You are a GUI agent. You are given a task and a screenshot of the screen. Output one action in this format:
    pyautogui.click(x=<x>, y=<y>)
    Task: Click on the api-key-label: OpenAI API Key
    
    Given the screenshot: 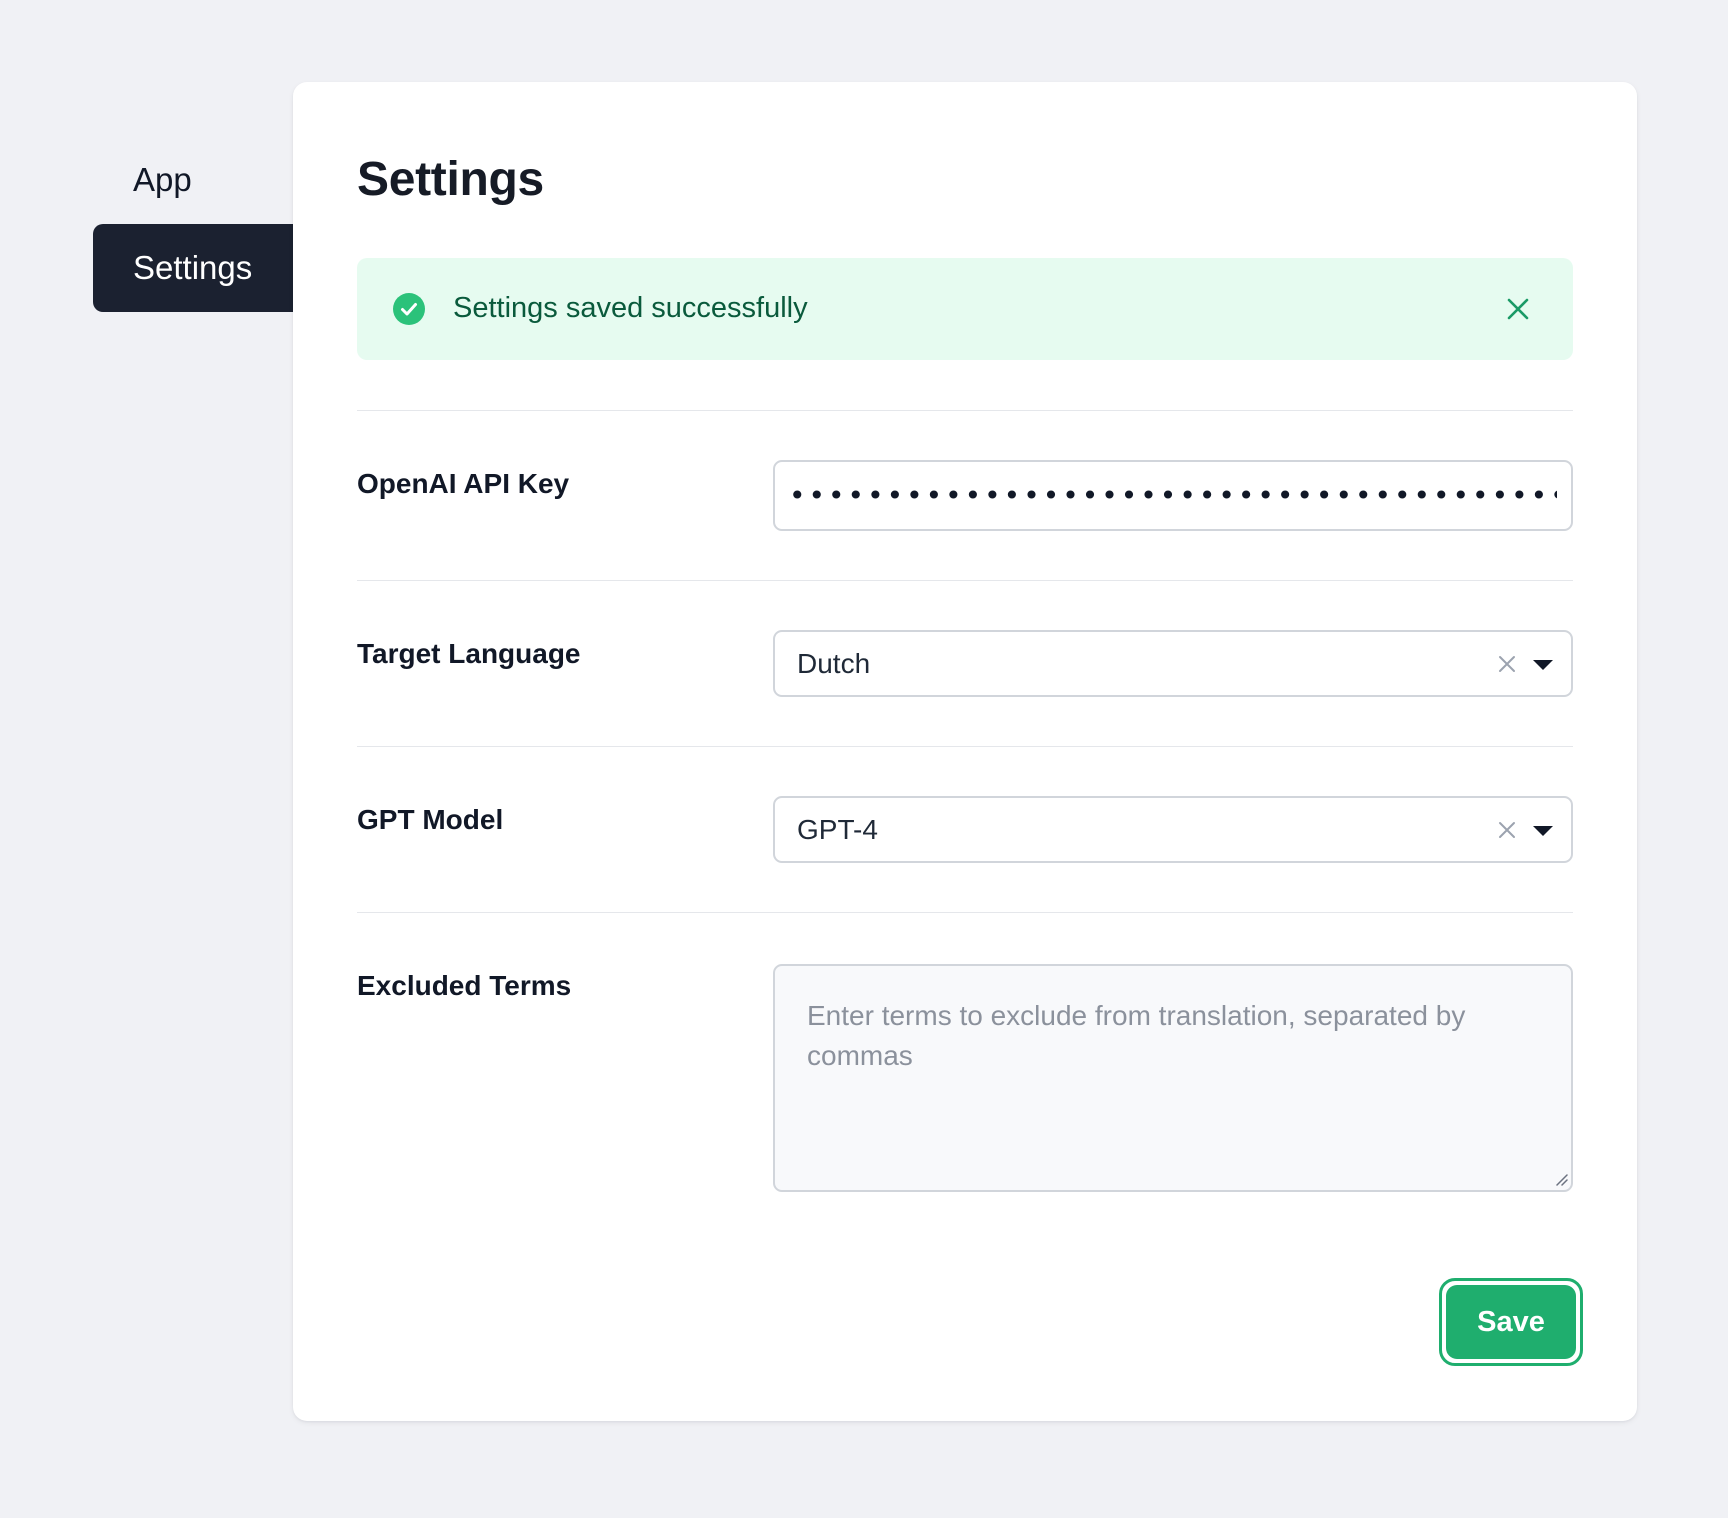 What is the action you would take?
    pyautogui.click(x=463, y=483)
    